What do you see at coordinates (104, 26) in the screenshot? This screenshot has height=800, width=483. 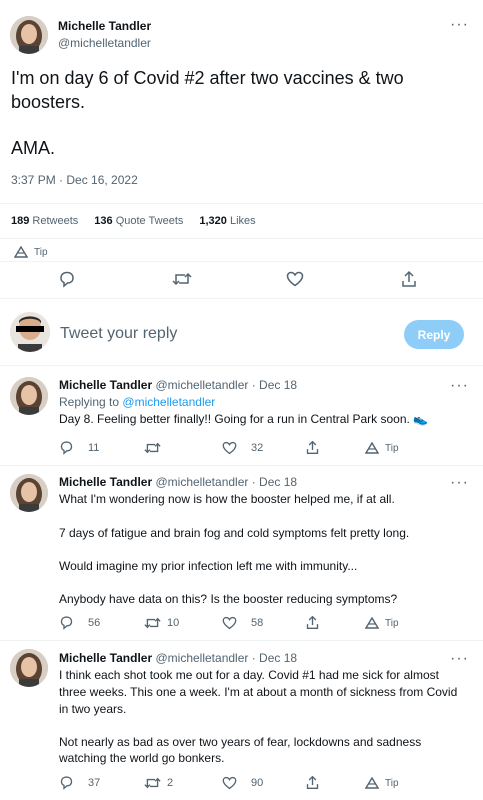 I see `author-name: Michelle Tandler` at bounding box center [104, 26].